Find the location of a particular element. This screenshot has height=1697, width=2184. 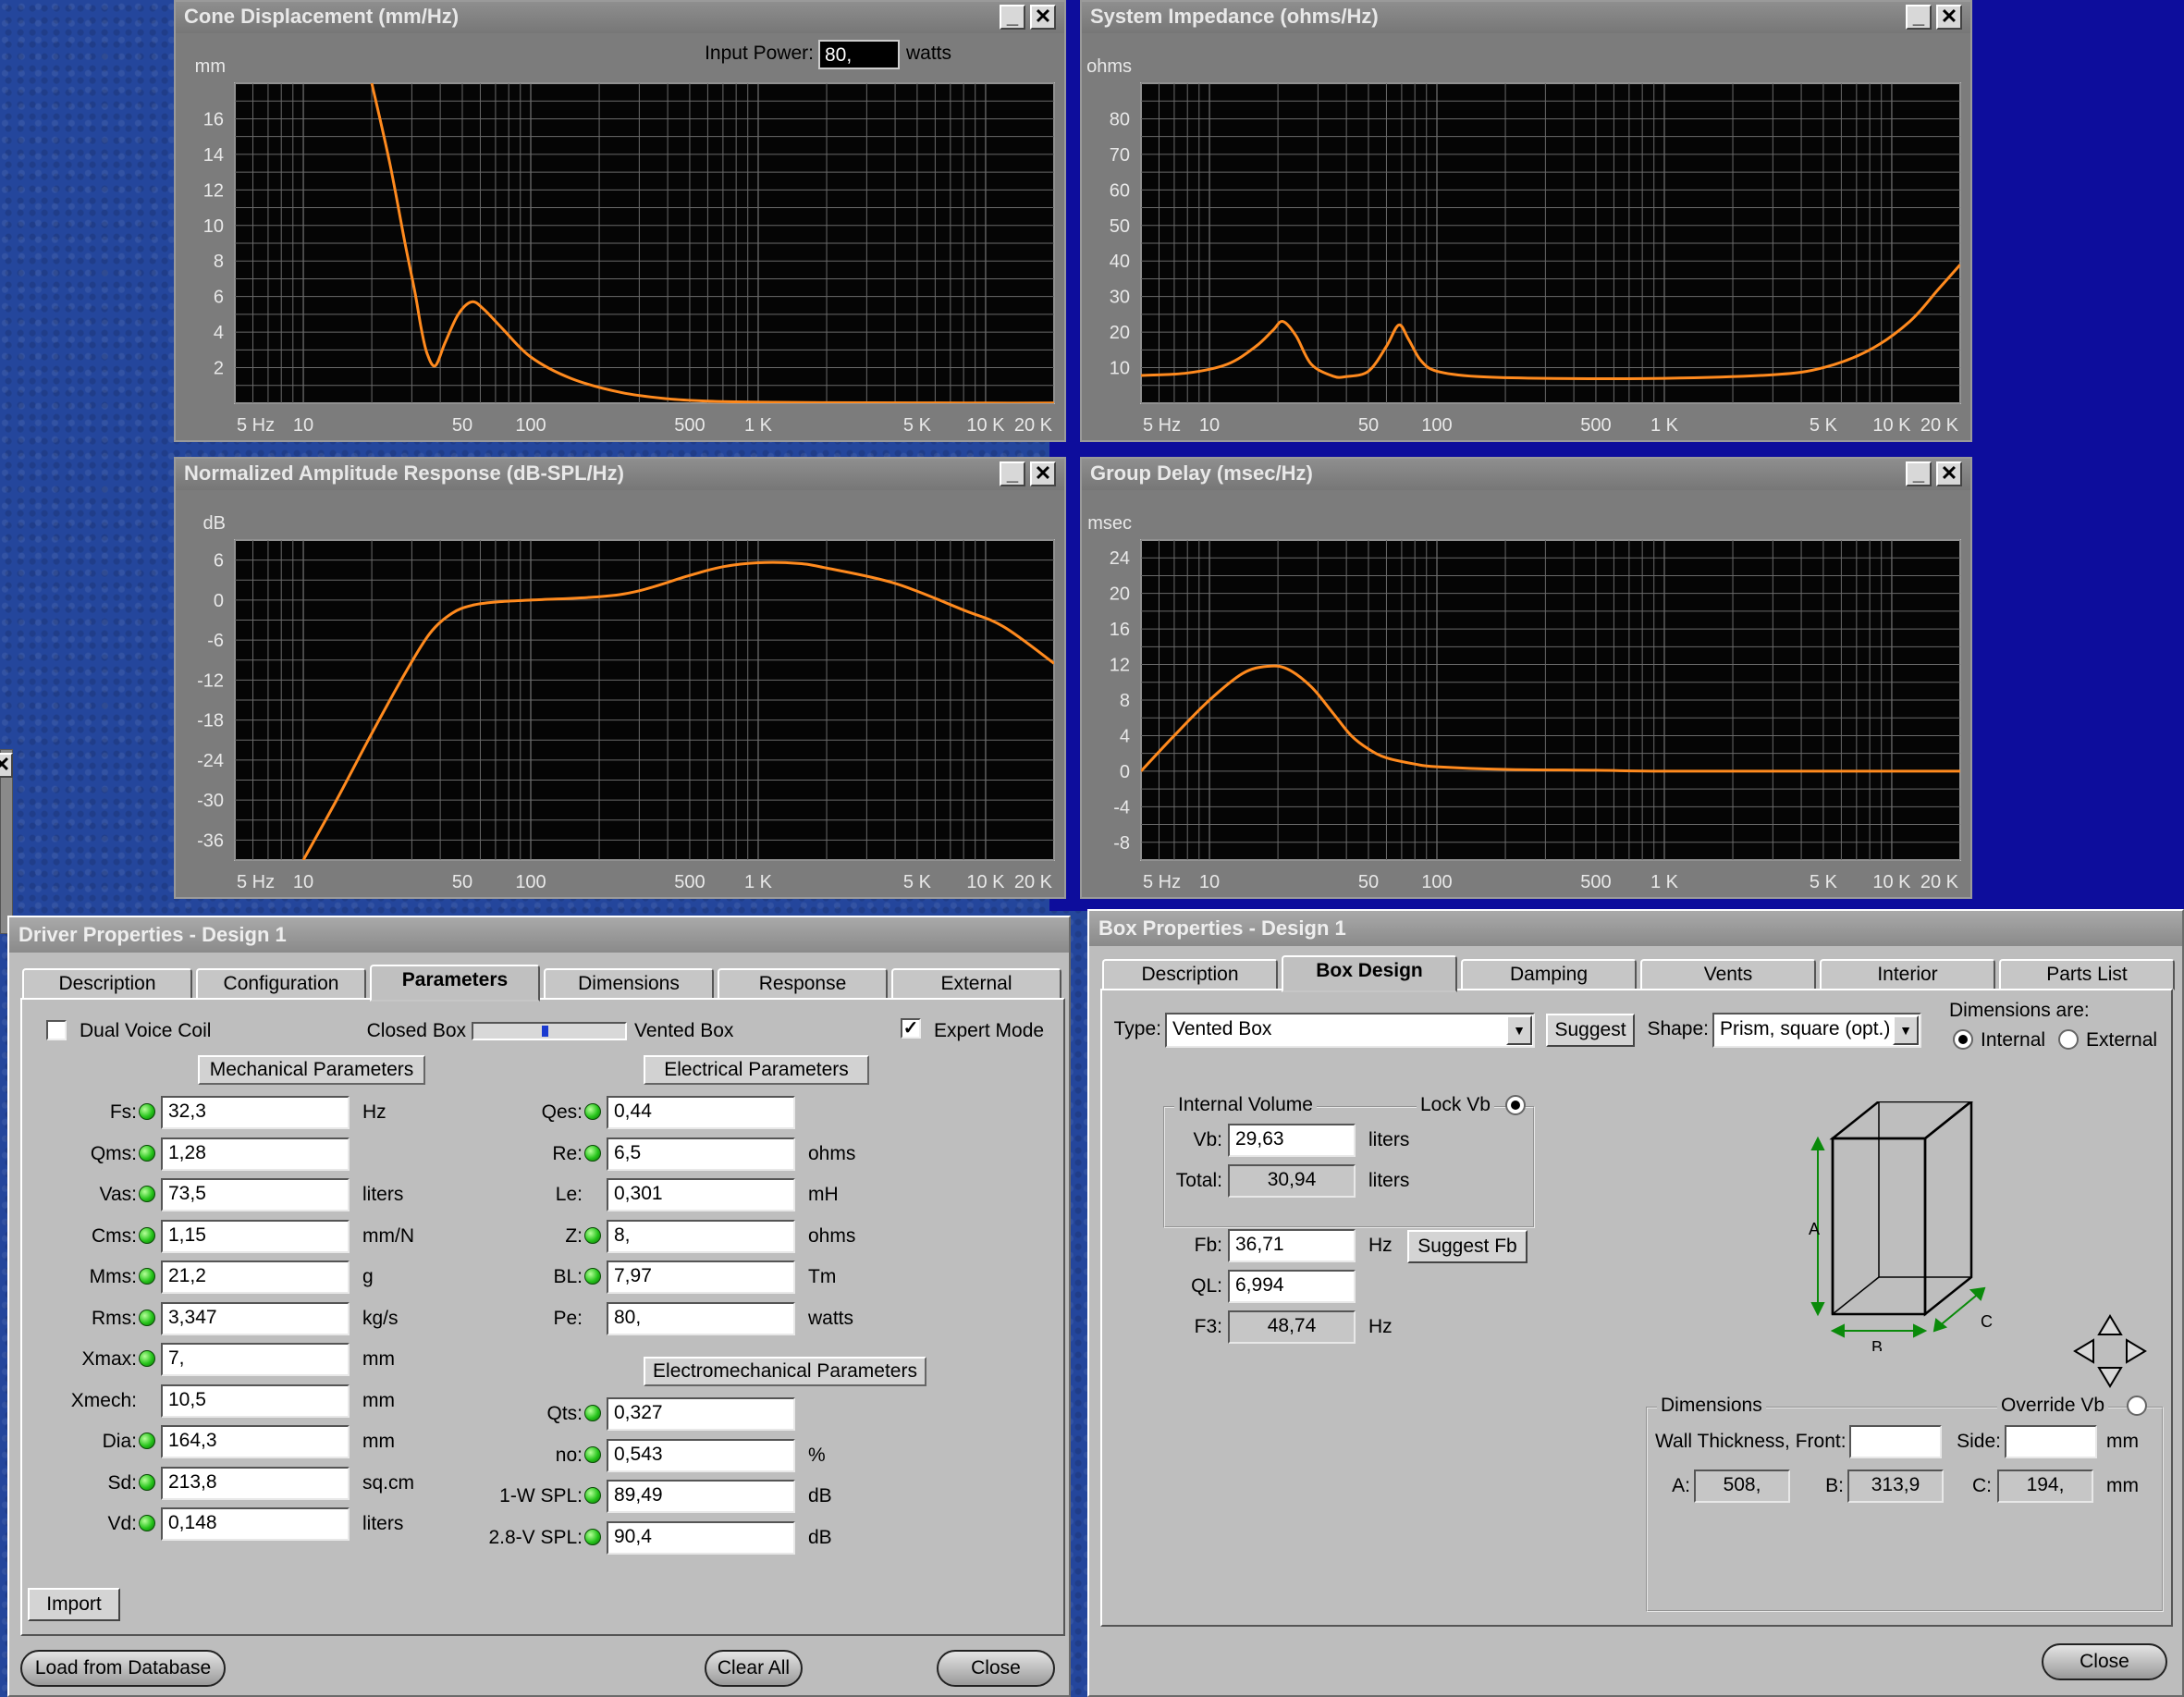

mech-label: Xmech: is located at coordinates (103, 1400).